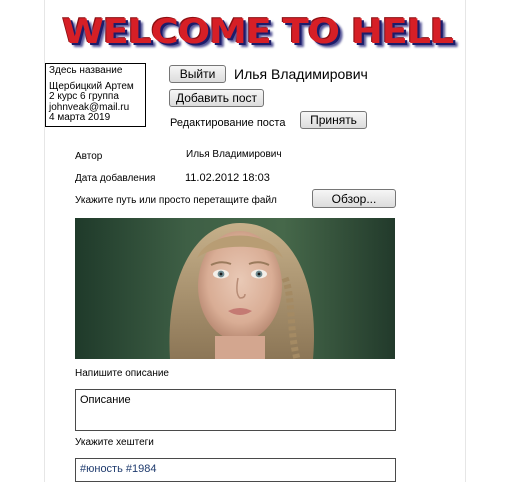 The height and width of the screenshot is (482, 528). What do you see at coordinates (333, 120) in the screenshot?
I see `accept-button: Принять` at bounding box center [333, 120].